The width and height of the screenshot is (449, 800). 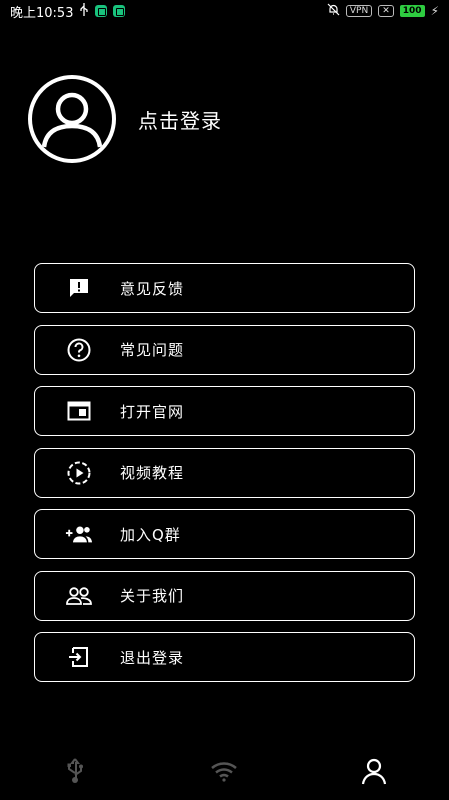 I want to click on sim-off-icon: ✕, so click(x=386, y=11).